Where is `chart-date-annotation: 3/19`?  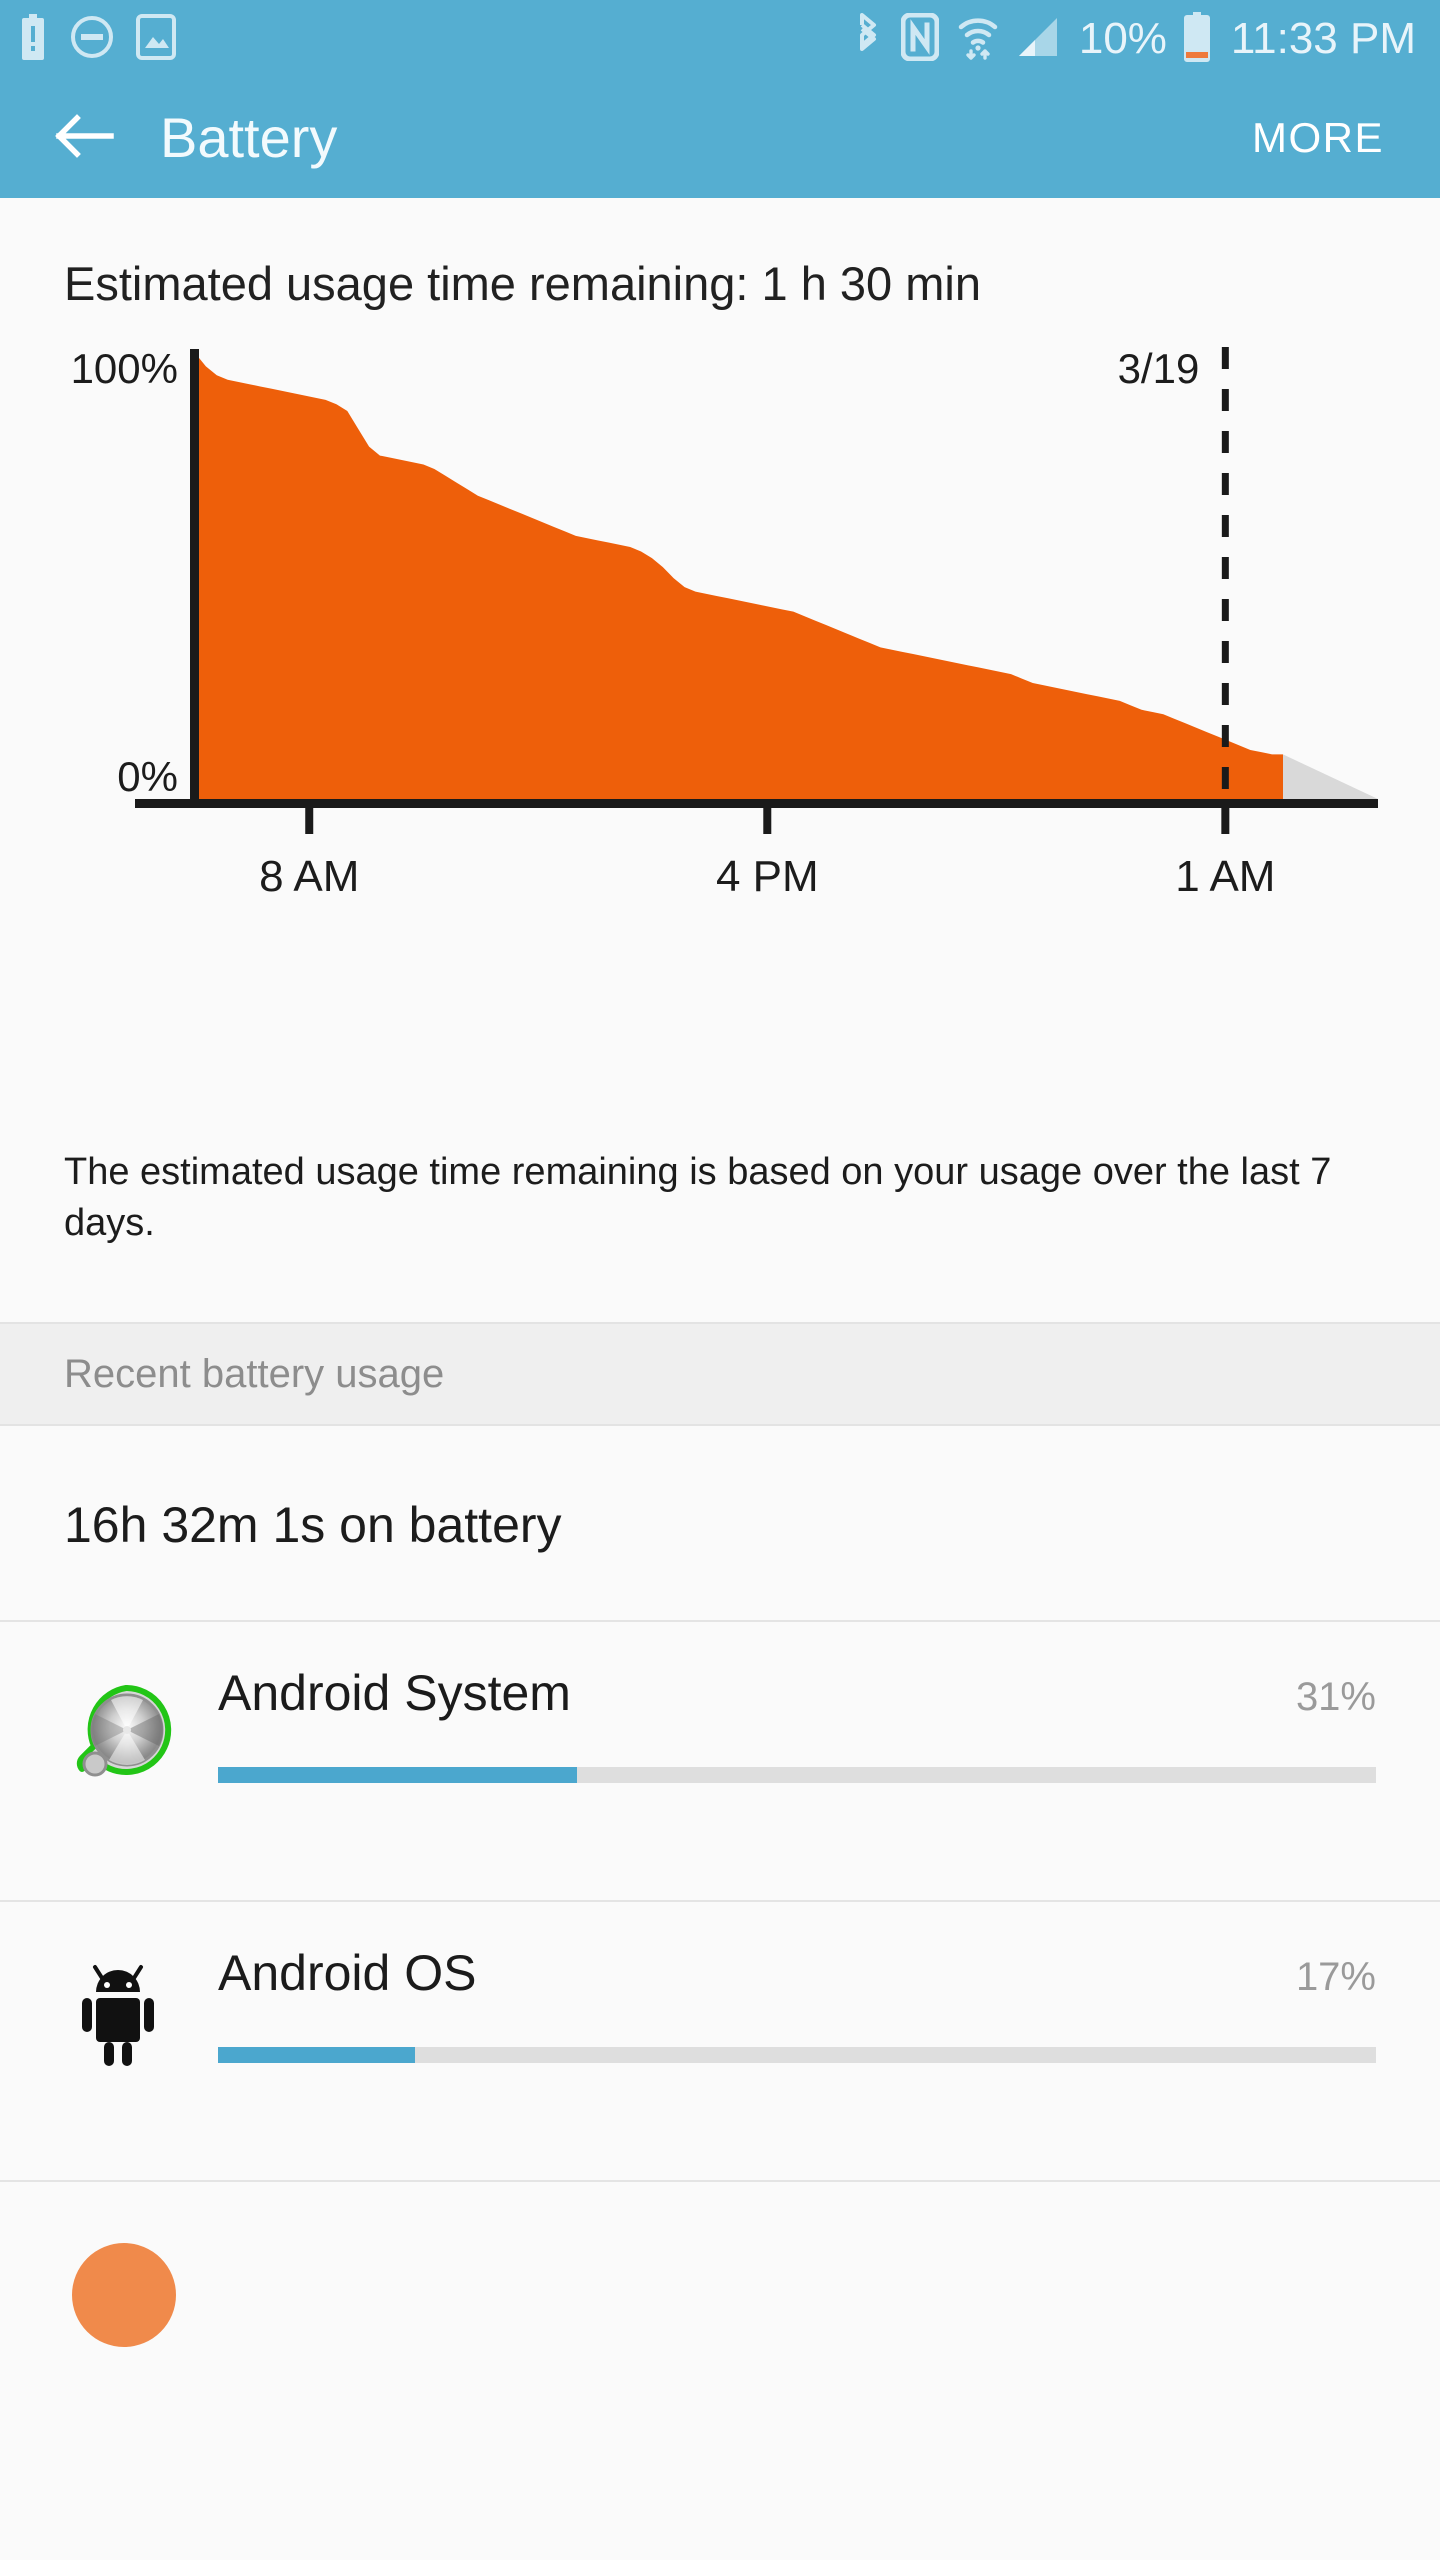
chart-date-annotation: 3/19 is located at coordinates (1159, 368).